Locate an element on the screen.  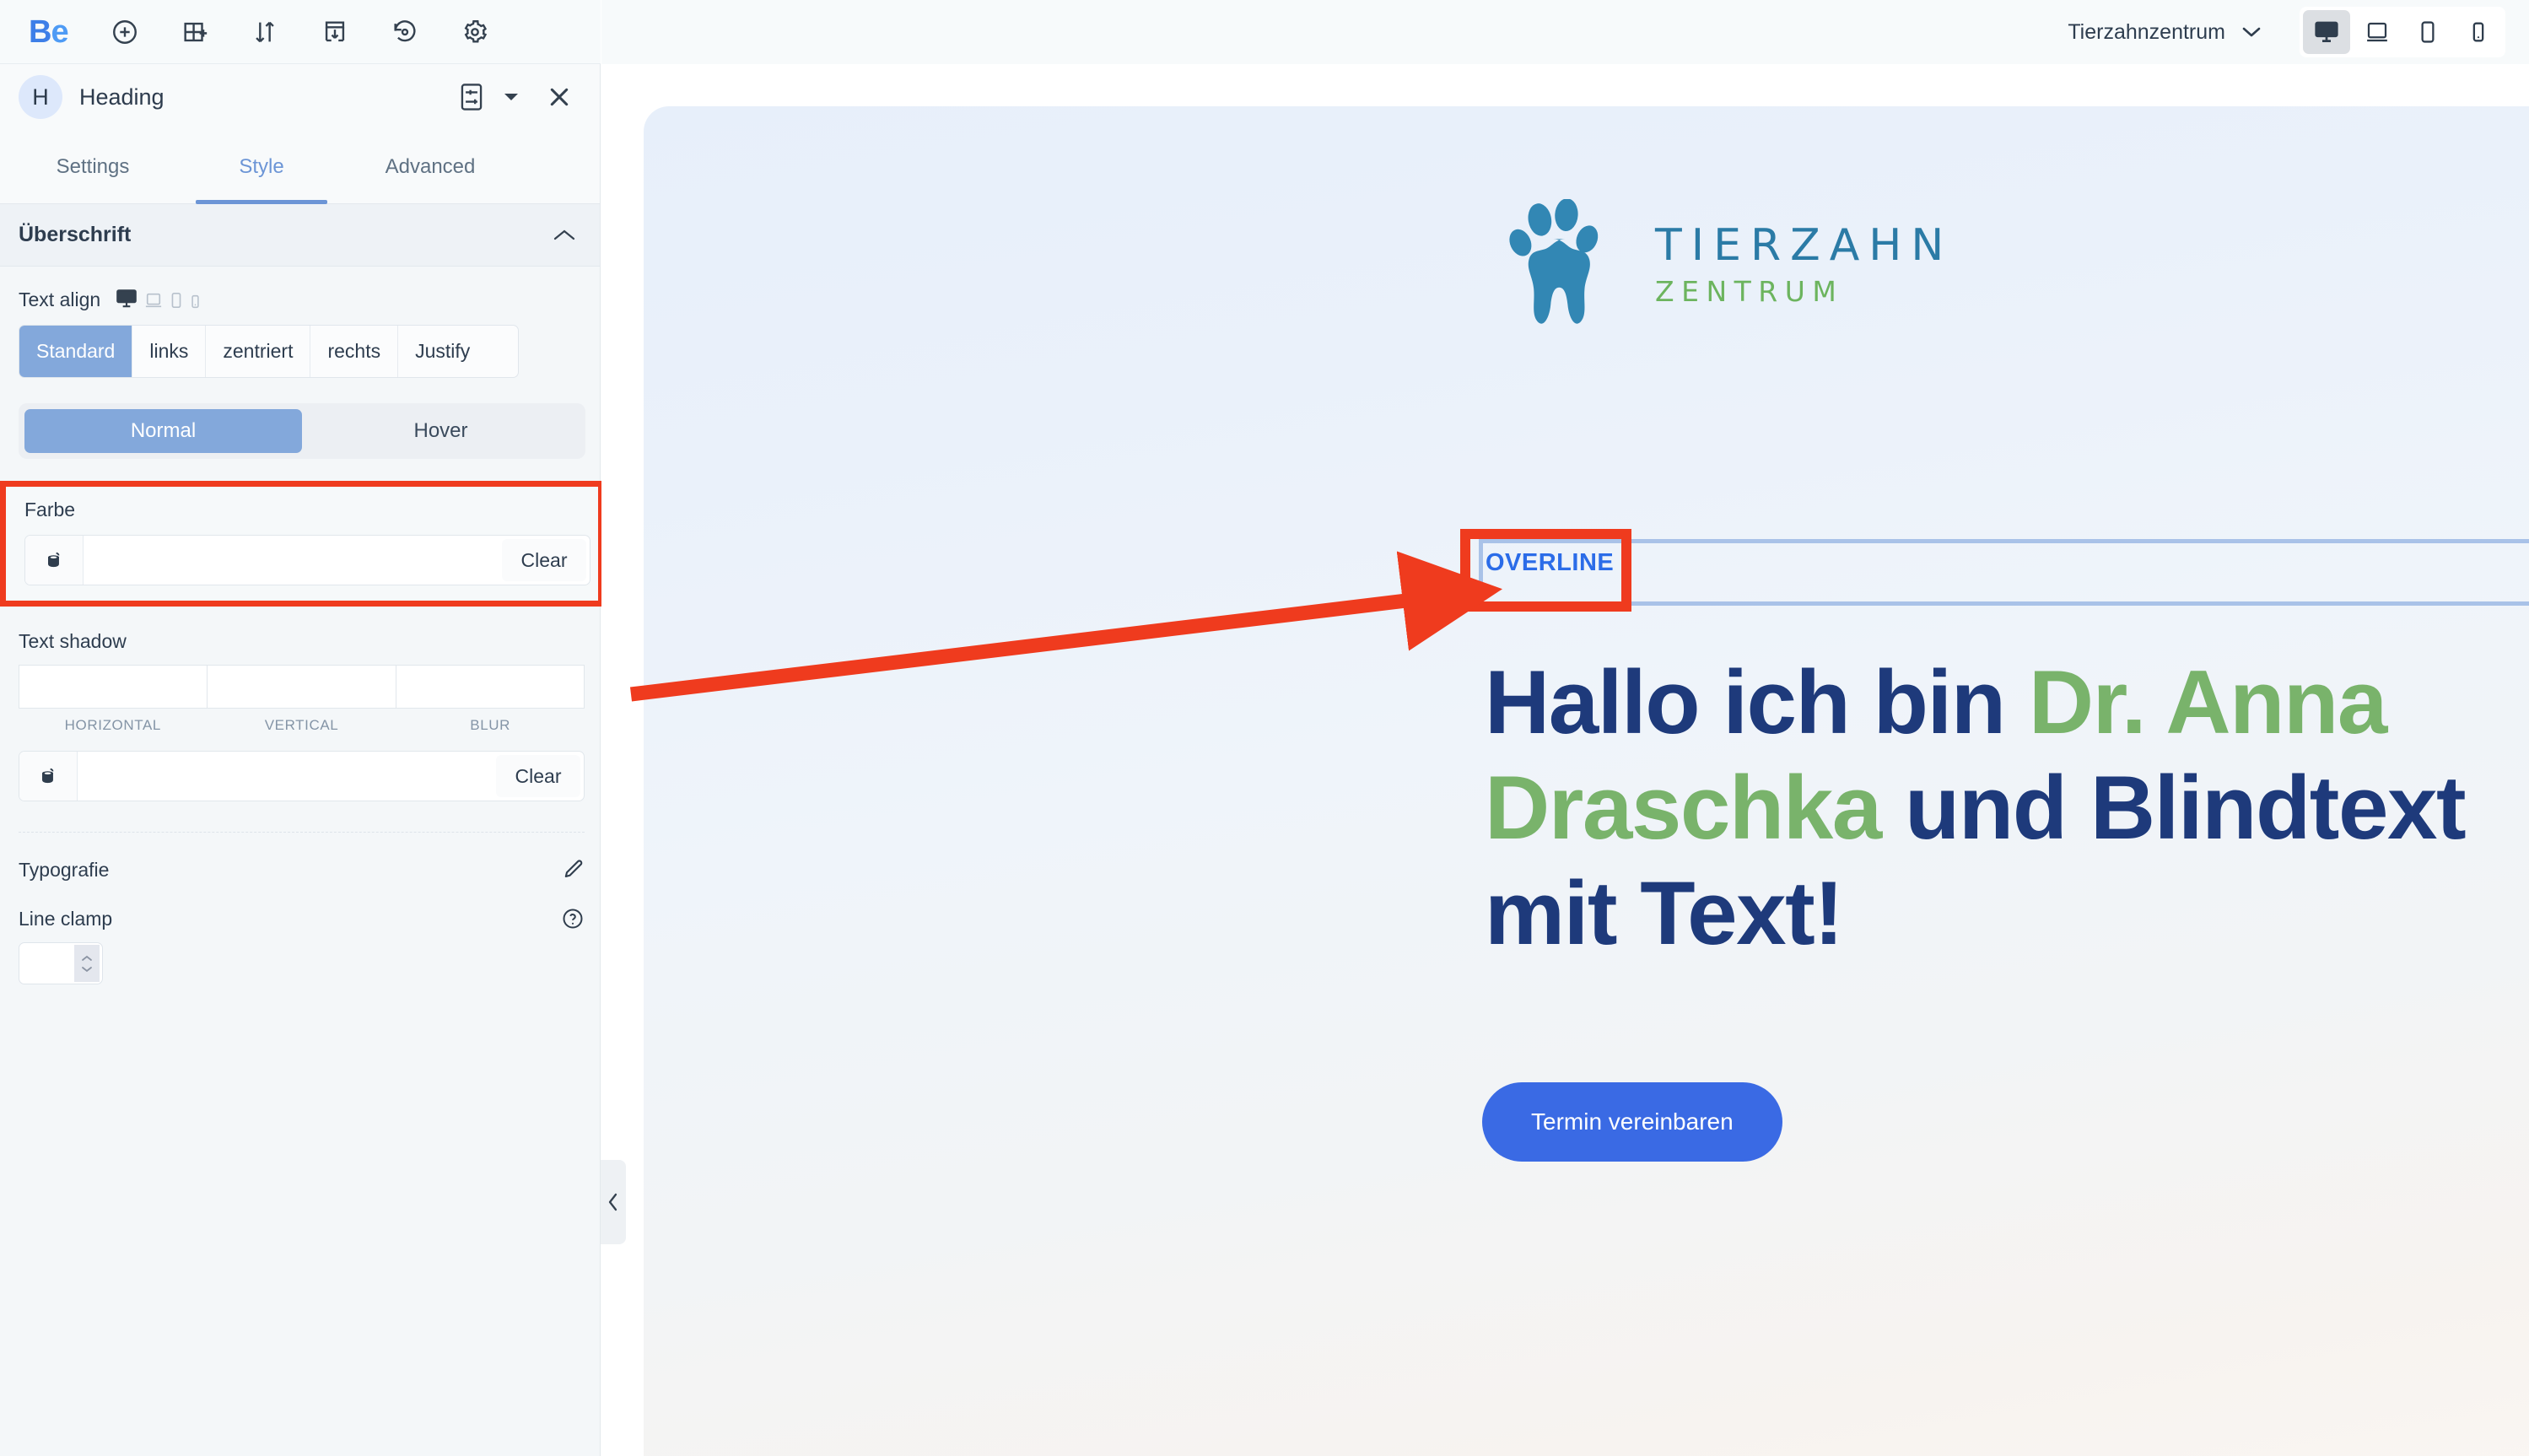
brand-toolbar: Be is located at coordinates (300, 32).